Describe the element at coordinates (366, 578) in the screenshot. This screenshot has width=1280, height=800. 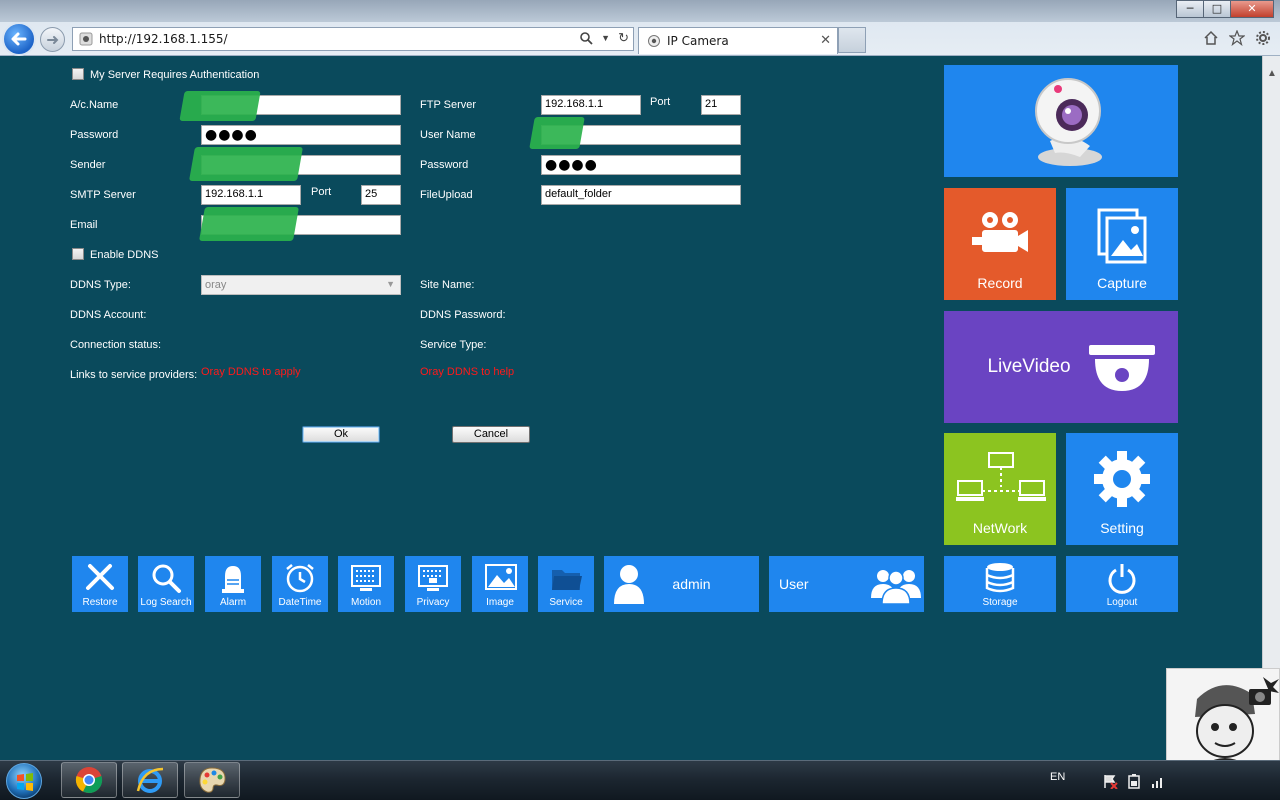
I see `monitor-grid-icon` at that location.